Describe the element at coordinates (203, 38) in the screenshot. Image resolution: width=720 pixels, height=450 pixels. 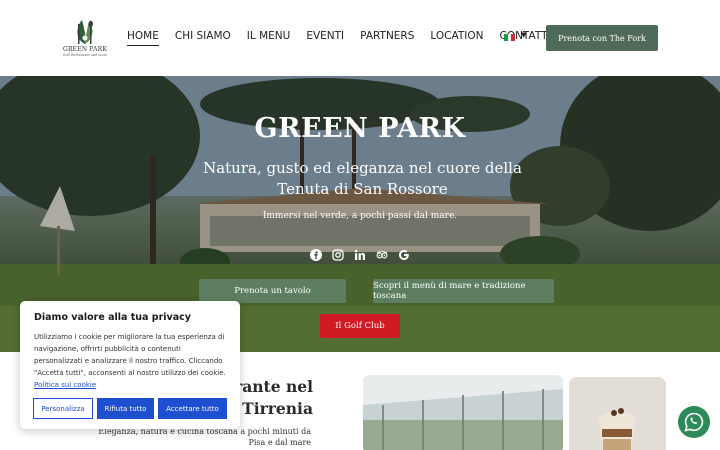
I see `nav-chi-siamo: CHI SIAMO` at that location.